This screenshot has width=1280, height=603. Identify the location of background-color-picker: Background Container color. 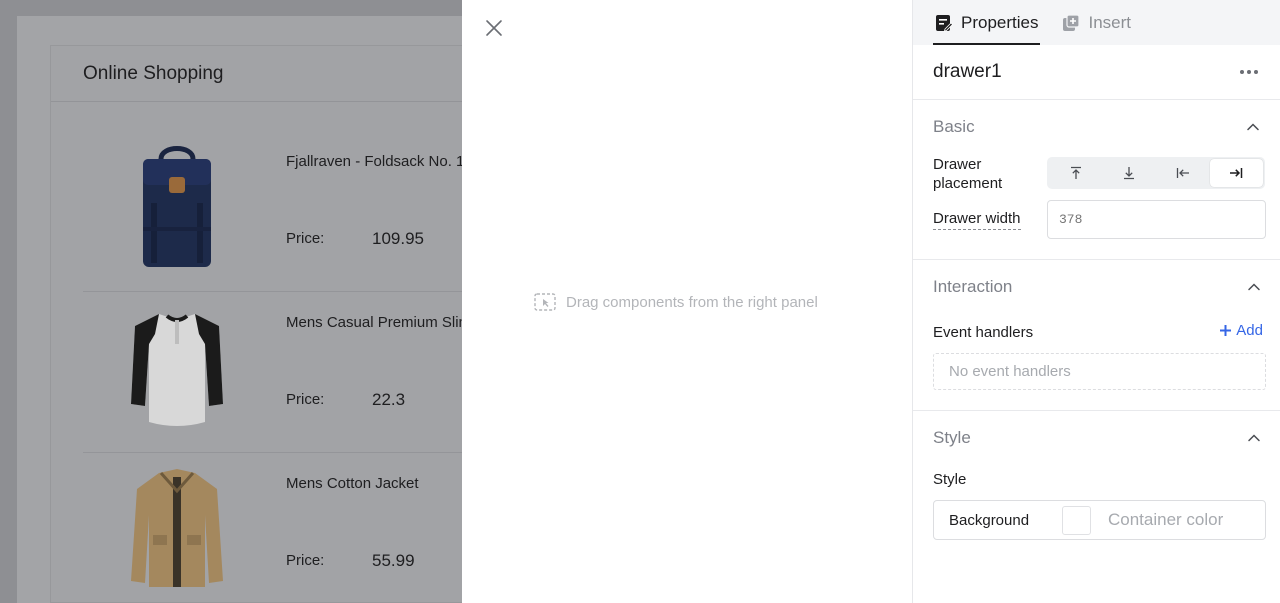
(1099, 520).